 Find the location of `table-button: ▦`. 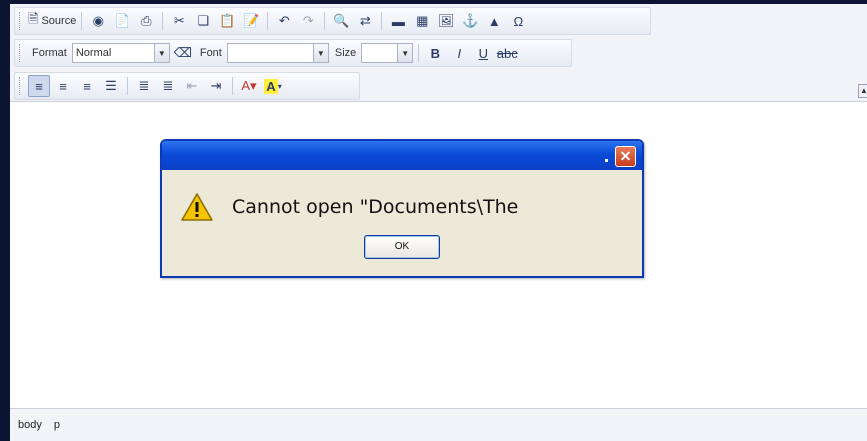

table-button: ▦ is located at coordinates (422, 21).